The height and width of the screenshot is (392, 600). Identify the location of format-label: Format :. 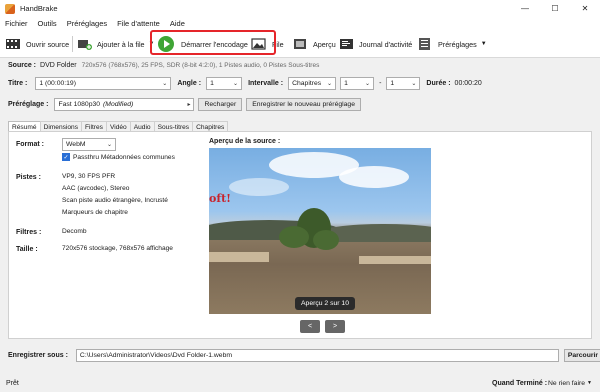
(30, 144).